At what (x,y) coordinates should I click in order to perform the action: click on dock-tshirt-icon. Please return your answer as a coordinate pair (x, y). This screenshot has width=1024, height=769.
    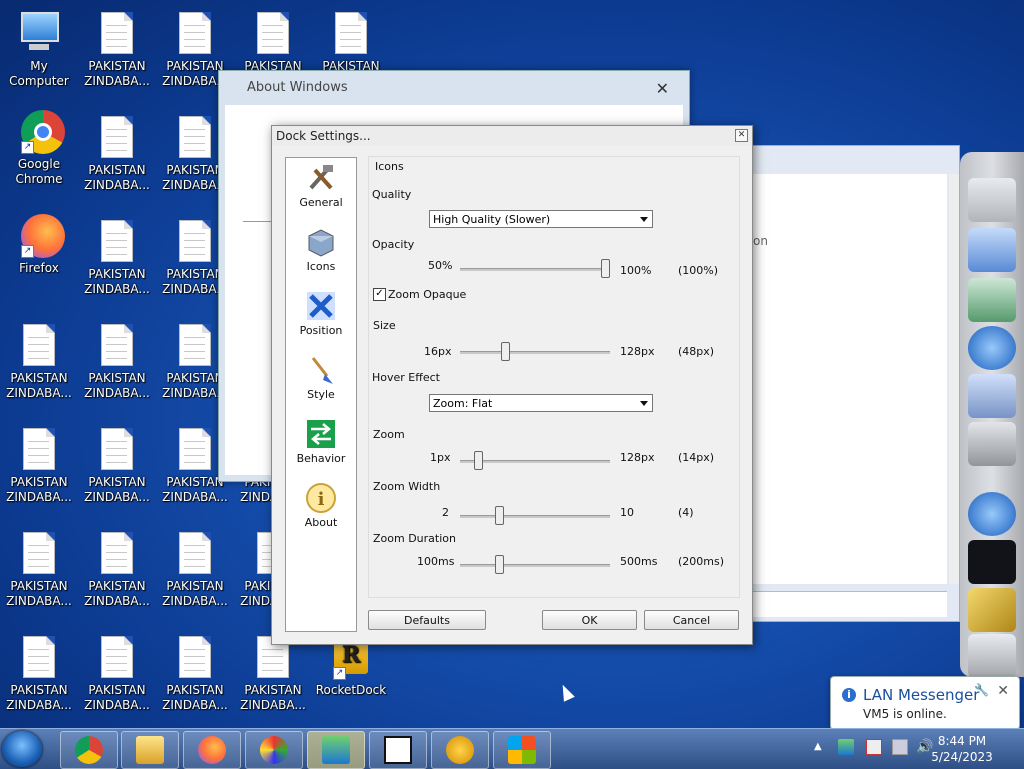
    Looking at the image, I should click on (992, 562).